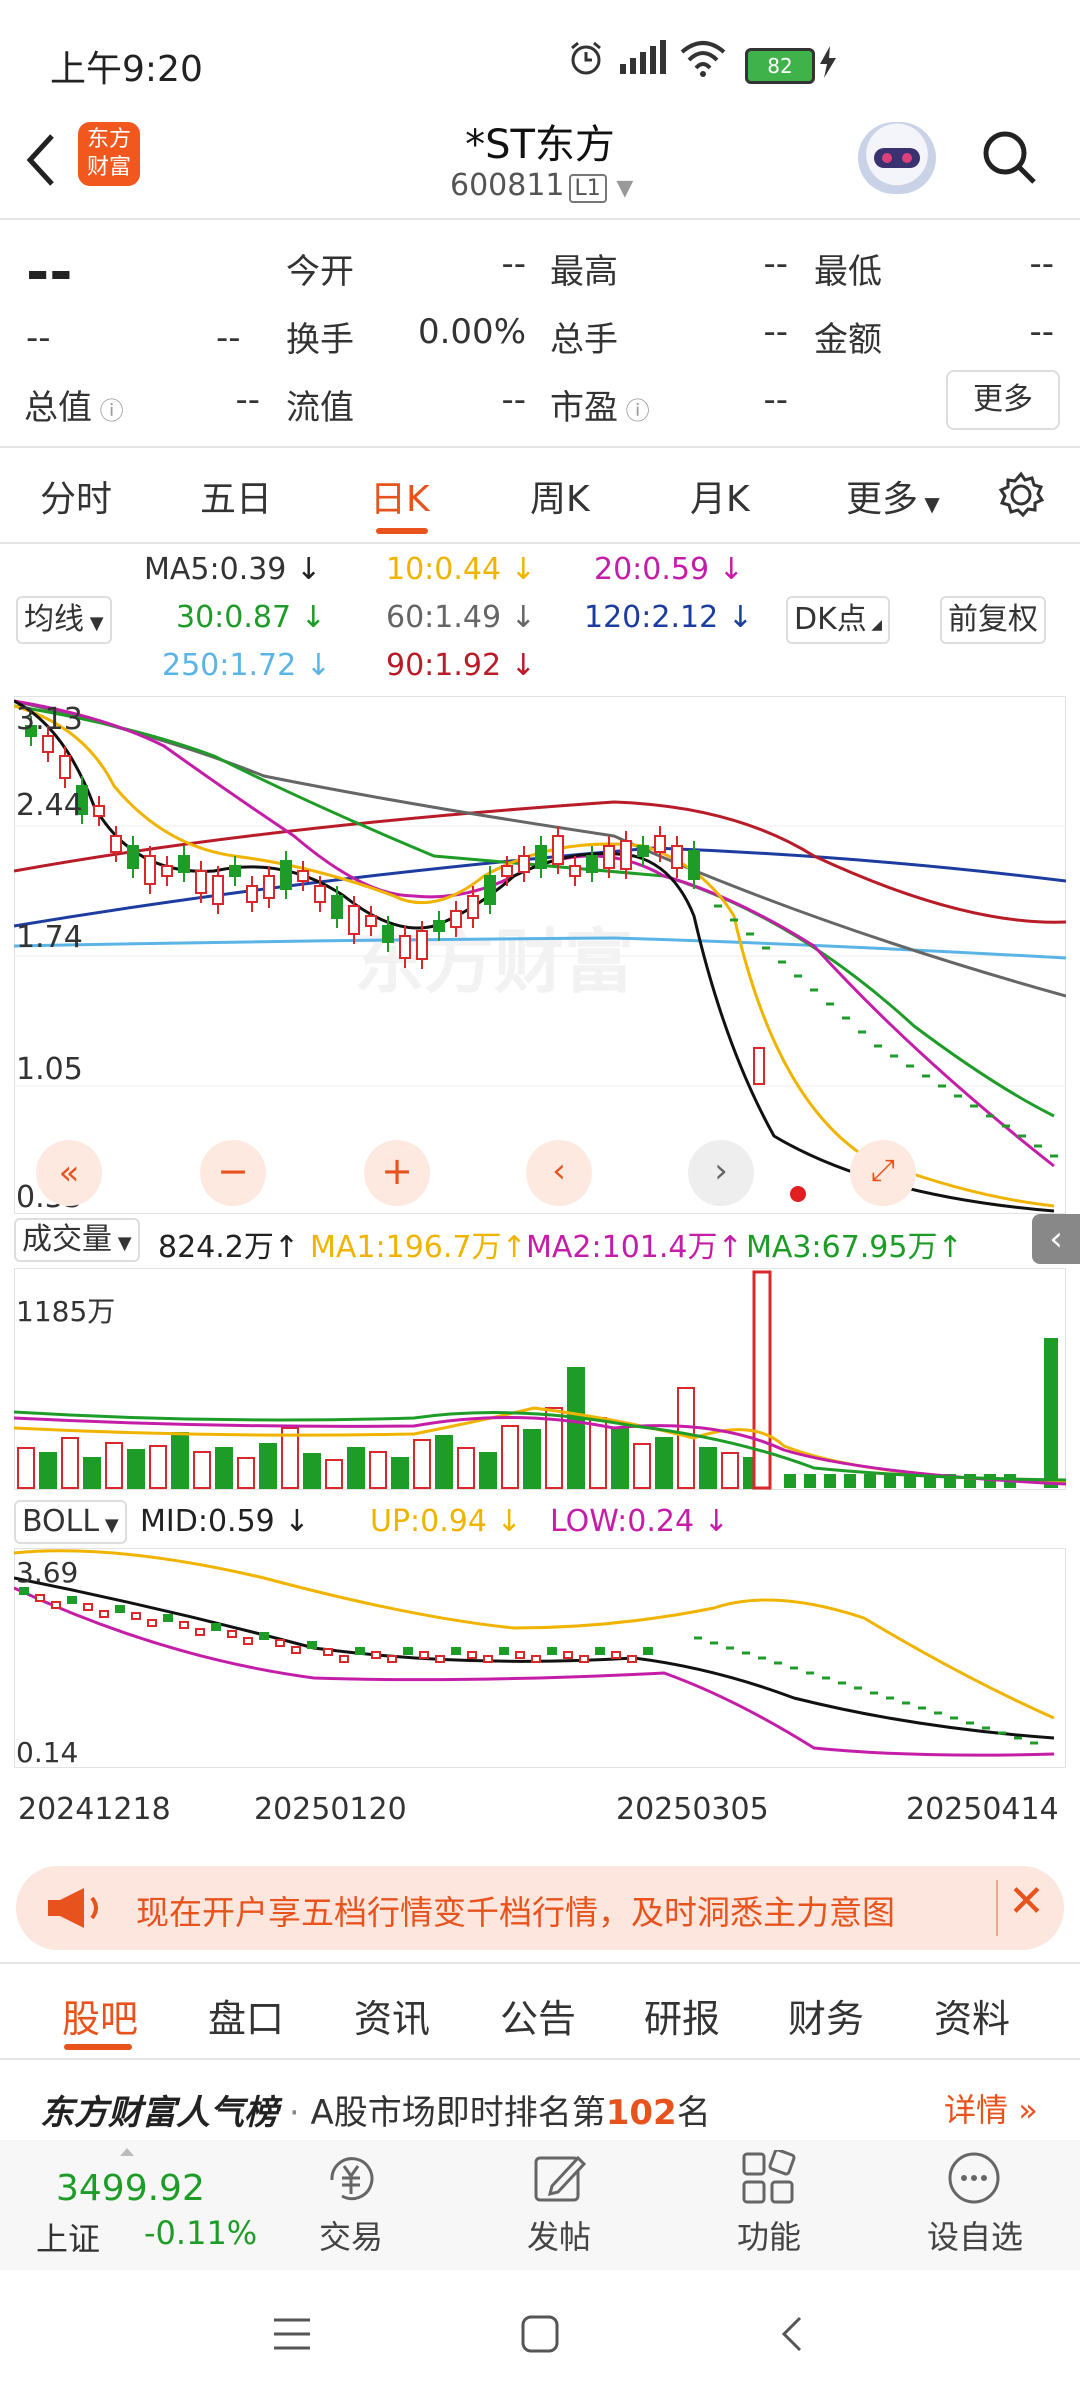 The width and height of the screenshot is (1080, 2400). Describe the element at coordinates (538, 2015) in the screenshot. I see `tab-announcement: 公告` at that location.